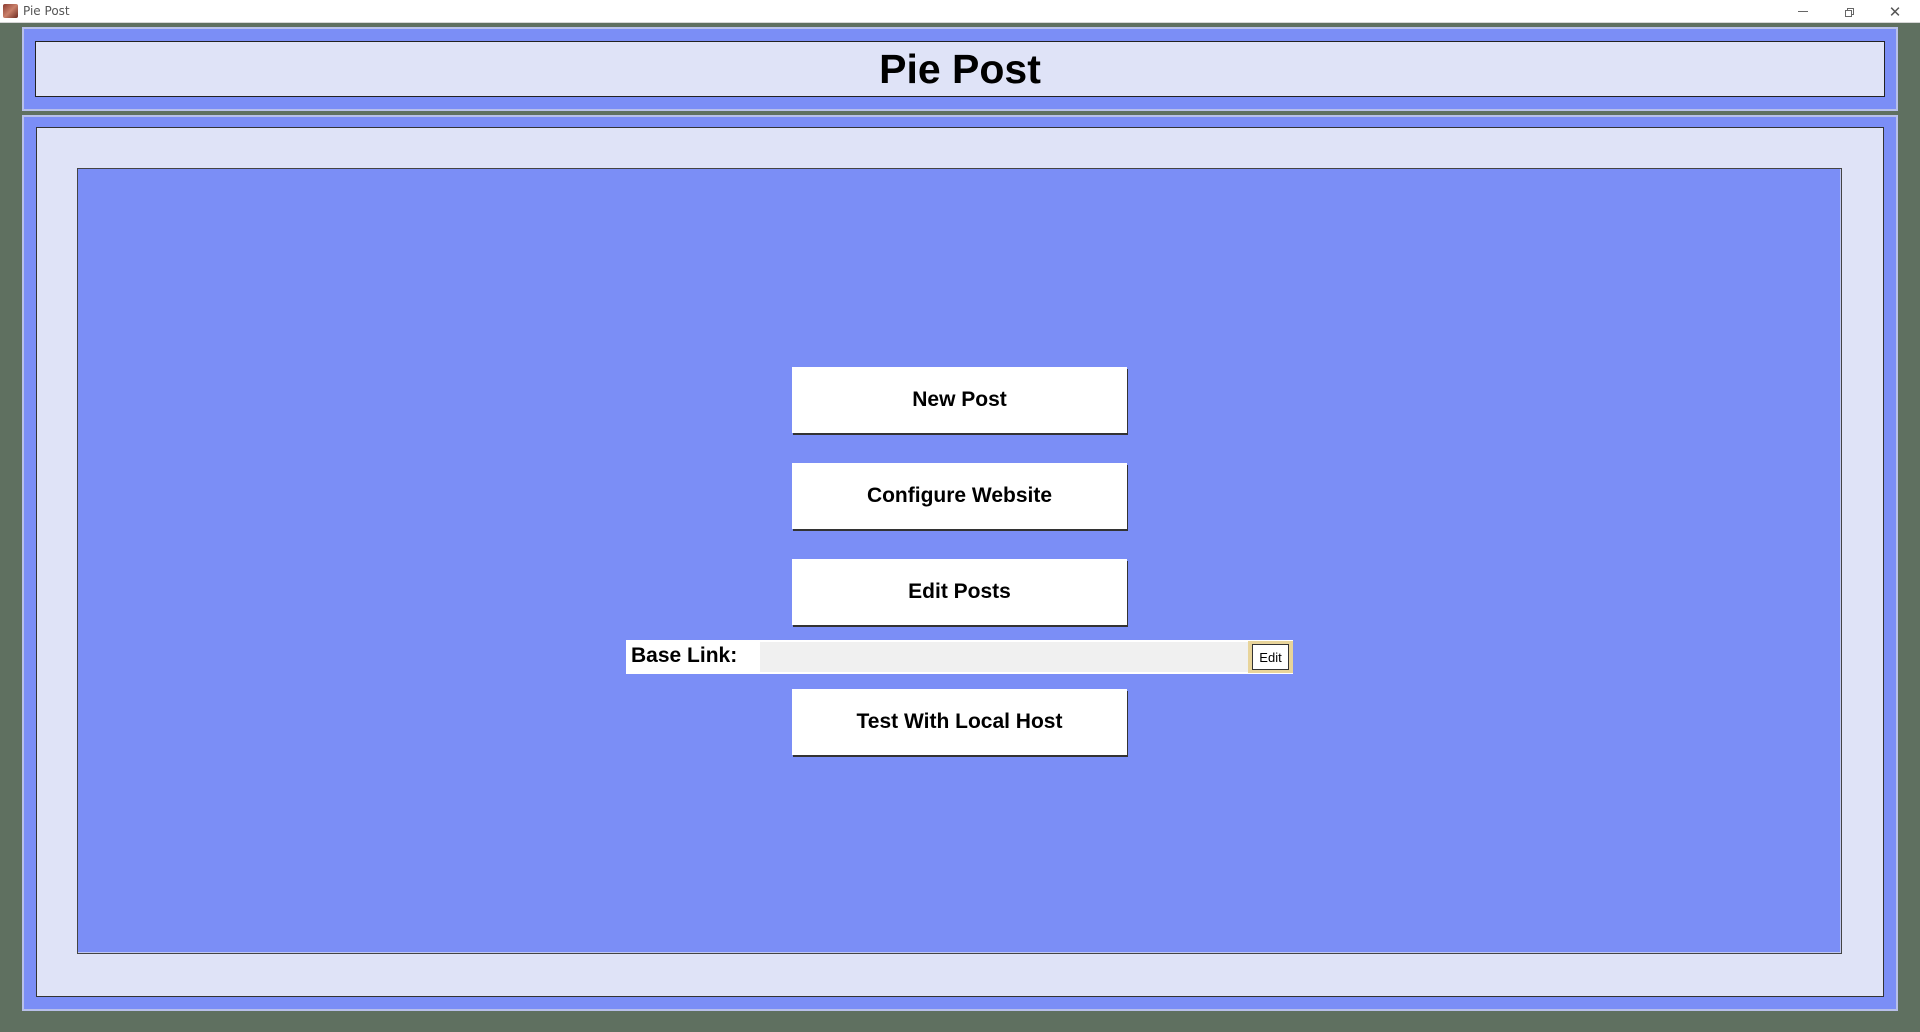 This screenshot has width=1920, height=1032. I want to click on page-title: Pie Post, so click(960, 68).